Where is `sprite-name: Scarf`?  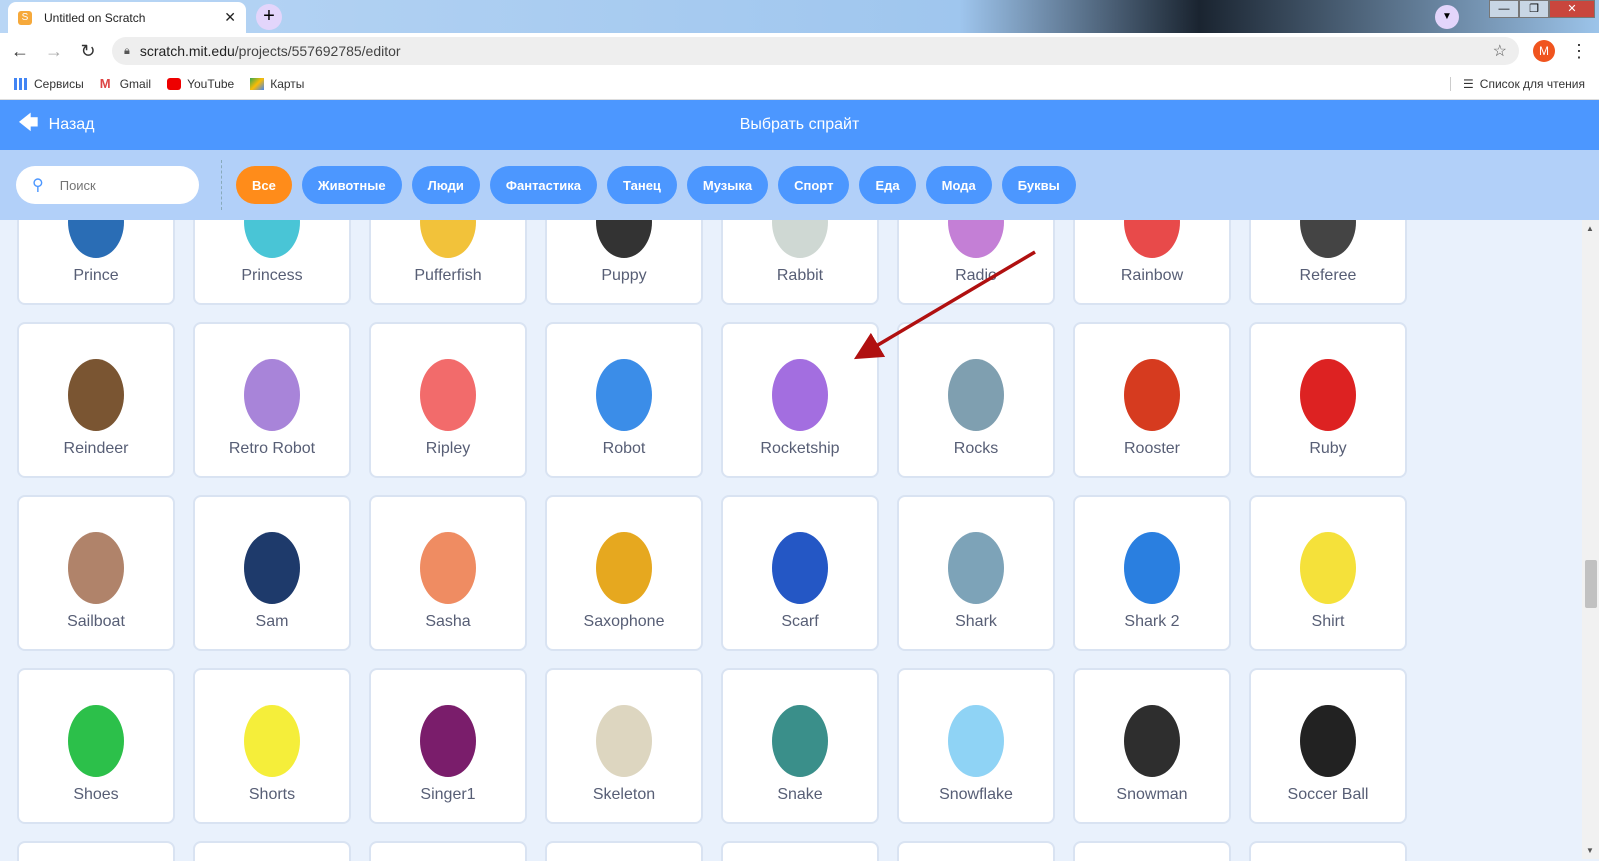
sprite-name: Scarf is located at coordinates (800, 621).